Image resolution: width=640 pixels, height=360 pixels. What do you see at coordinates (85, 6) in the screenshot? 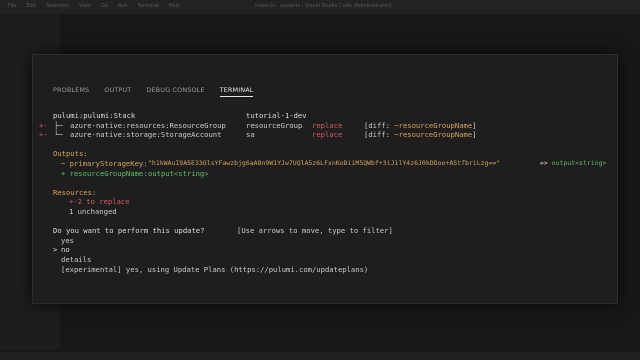
I see `menu-item: View` at bounding box center [85, 6].